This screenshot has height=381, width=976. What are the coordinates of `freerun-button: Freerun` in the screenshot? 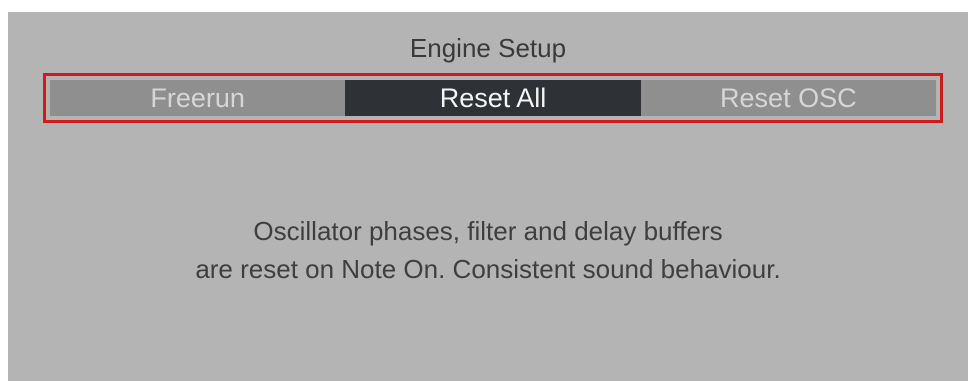 It's located at (198, 98).